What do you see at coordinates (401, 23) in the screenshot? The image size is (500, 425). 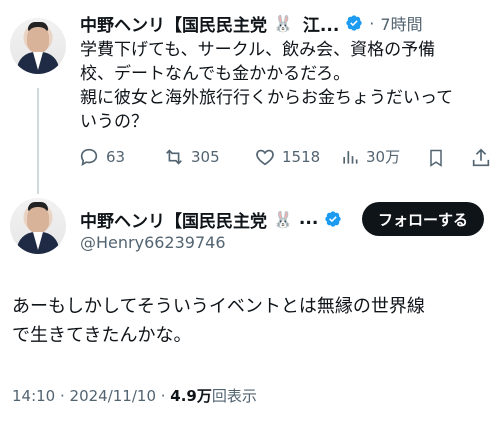 I see `tweet-time: 7時間` at bounding box center [401, 23].